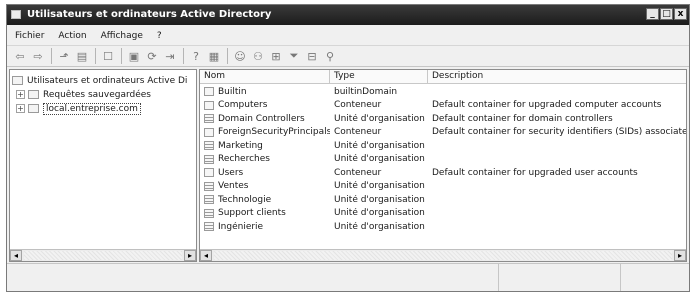  Describe the element at coordinates (108, 56) in the screenshot. I see `delete-icon: ☐` at that location.